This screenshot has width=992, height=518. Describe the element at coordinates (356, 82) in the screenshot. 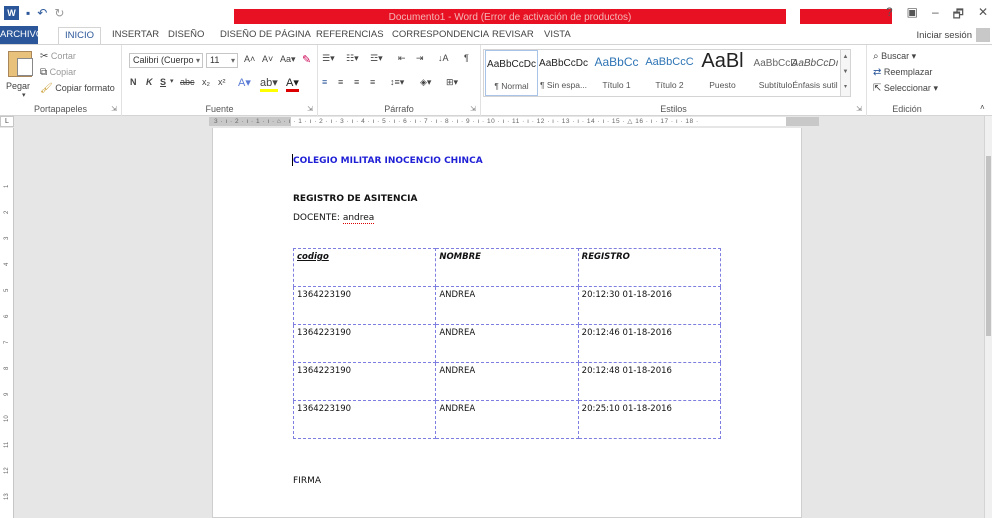

I see `align-right-icon: ≡` at that location.